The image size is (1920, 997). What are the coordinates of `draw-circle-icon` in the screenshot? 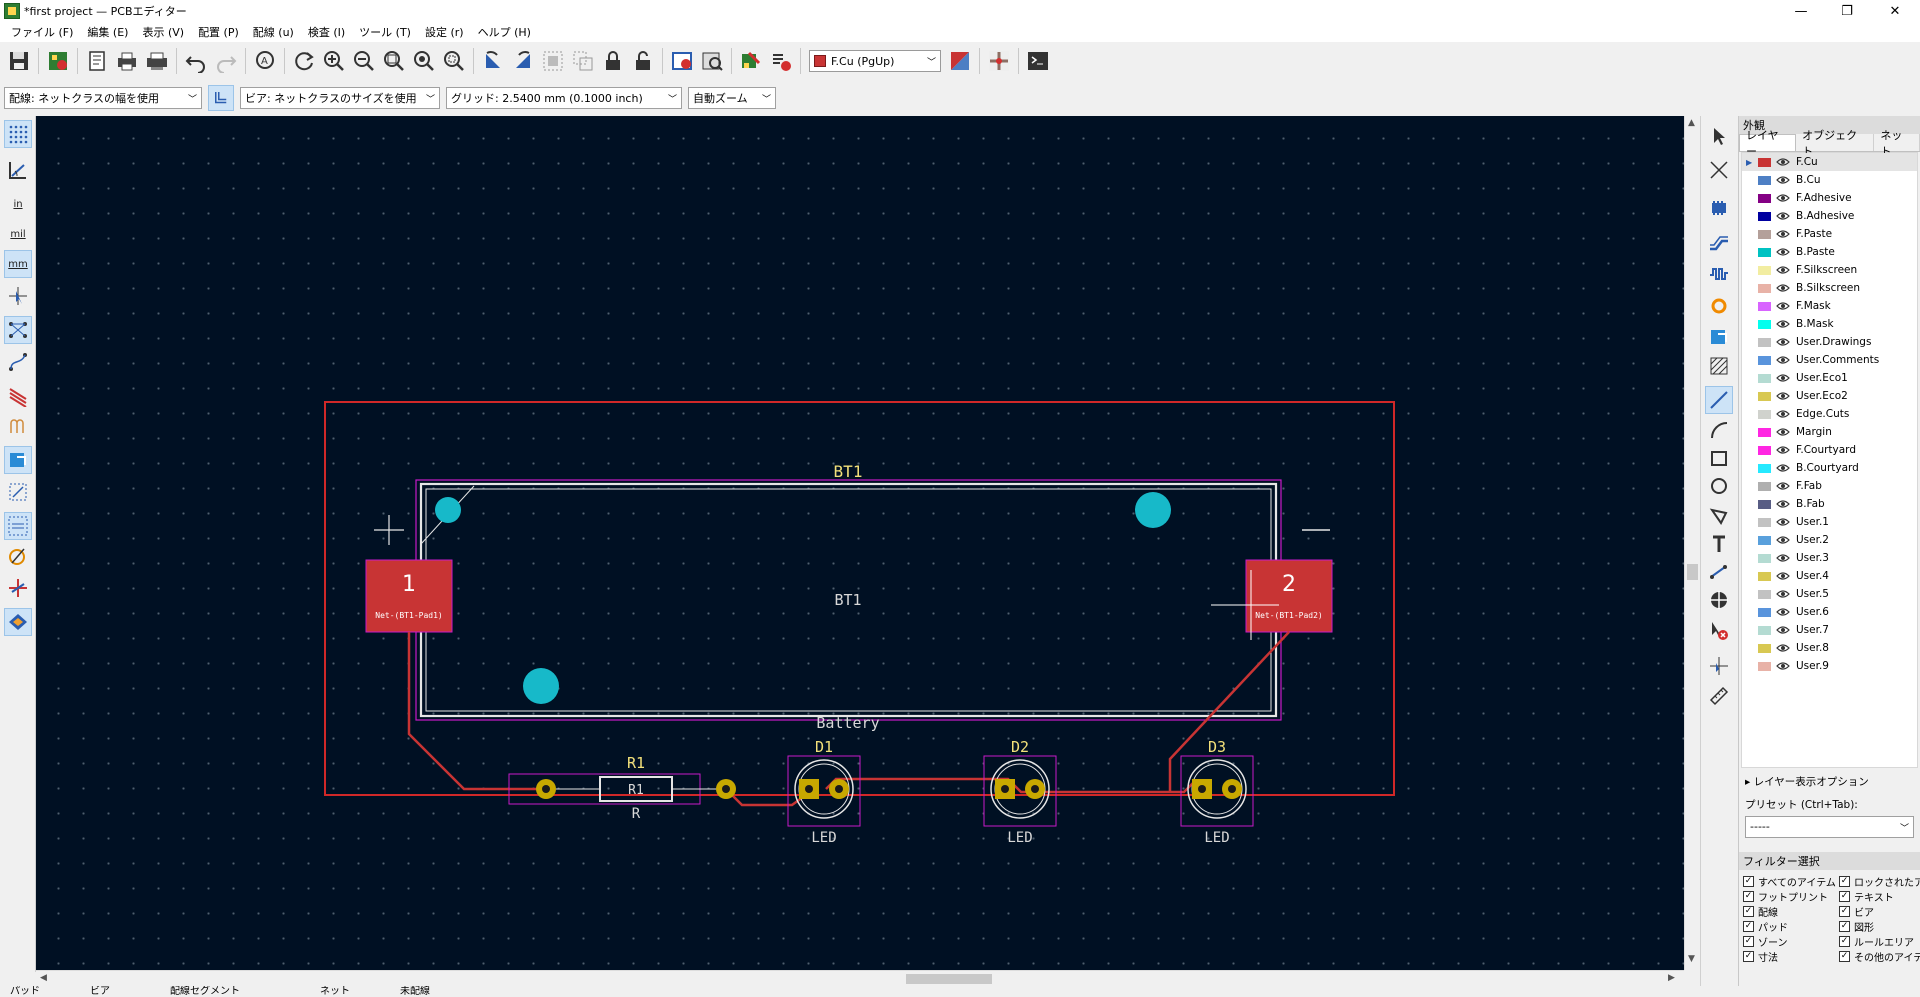 It's located at (1719, 486).